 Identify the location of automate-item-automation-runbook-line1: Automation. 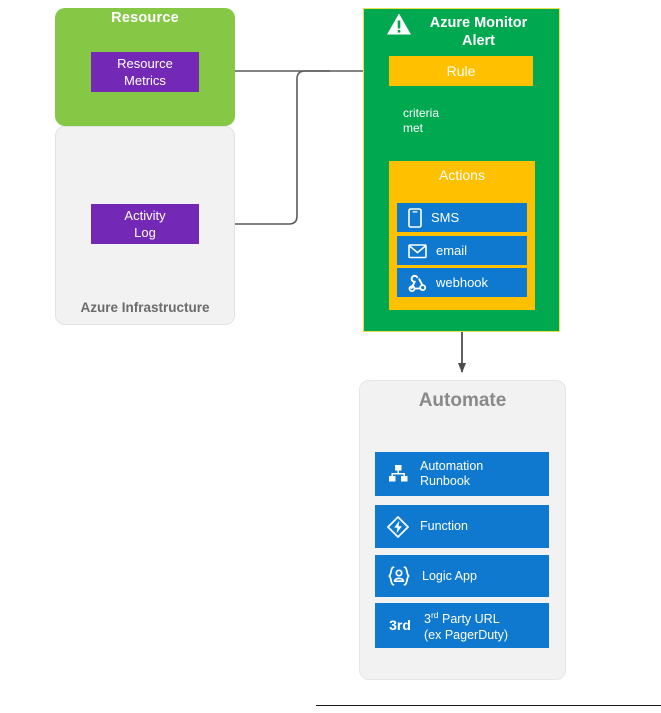
(452, 466).